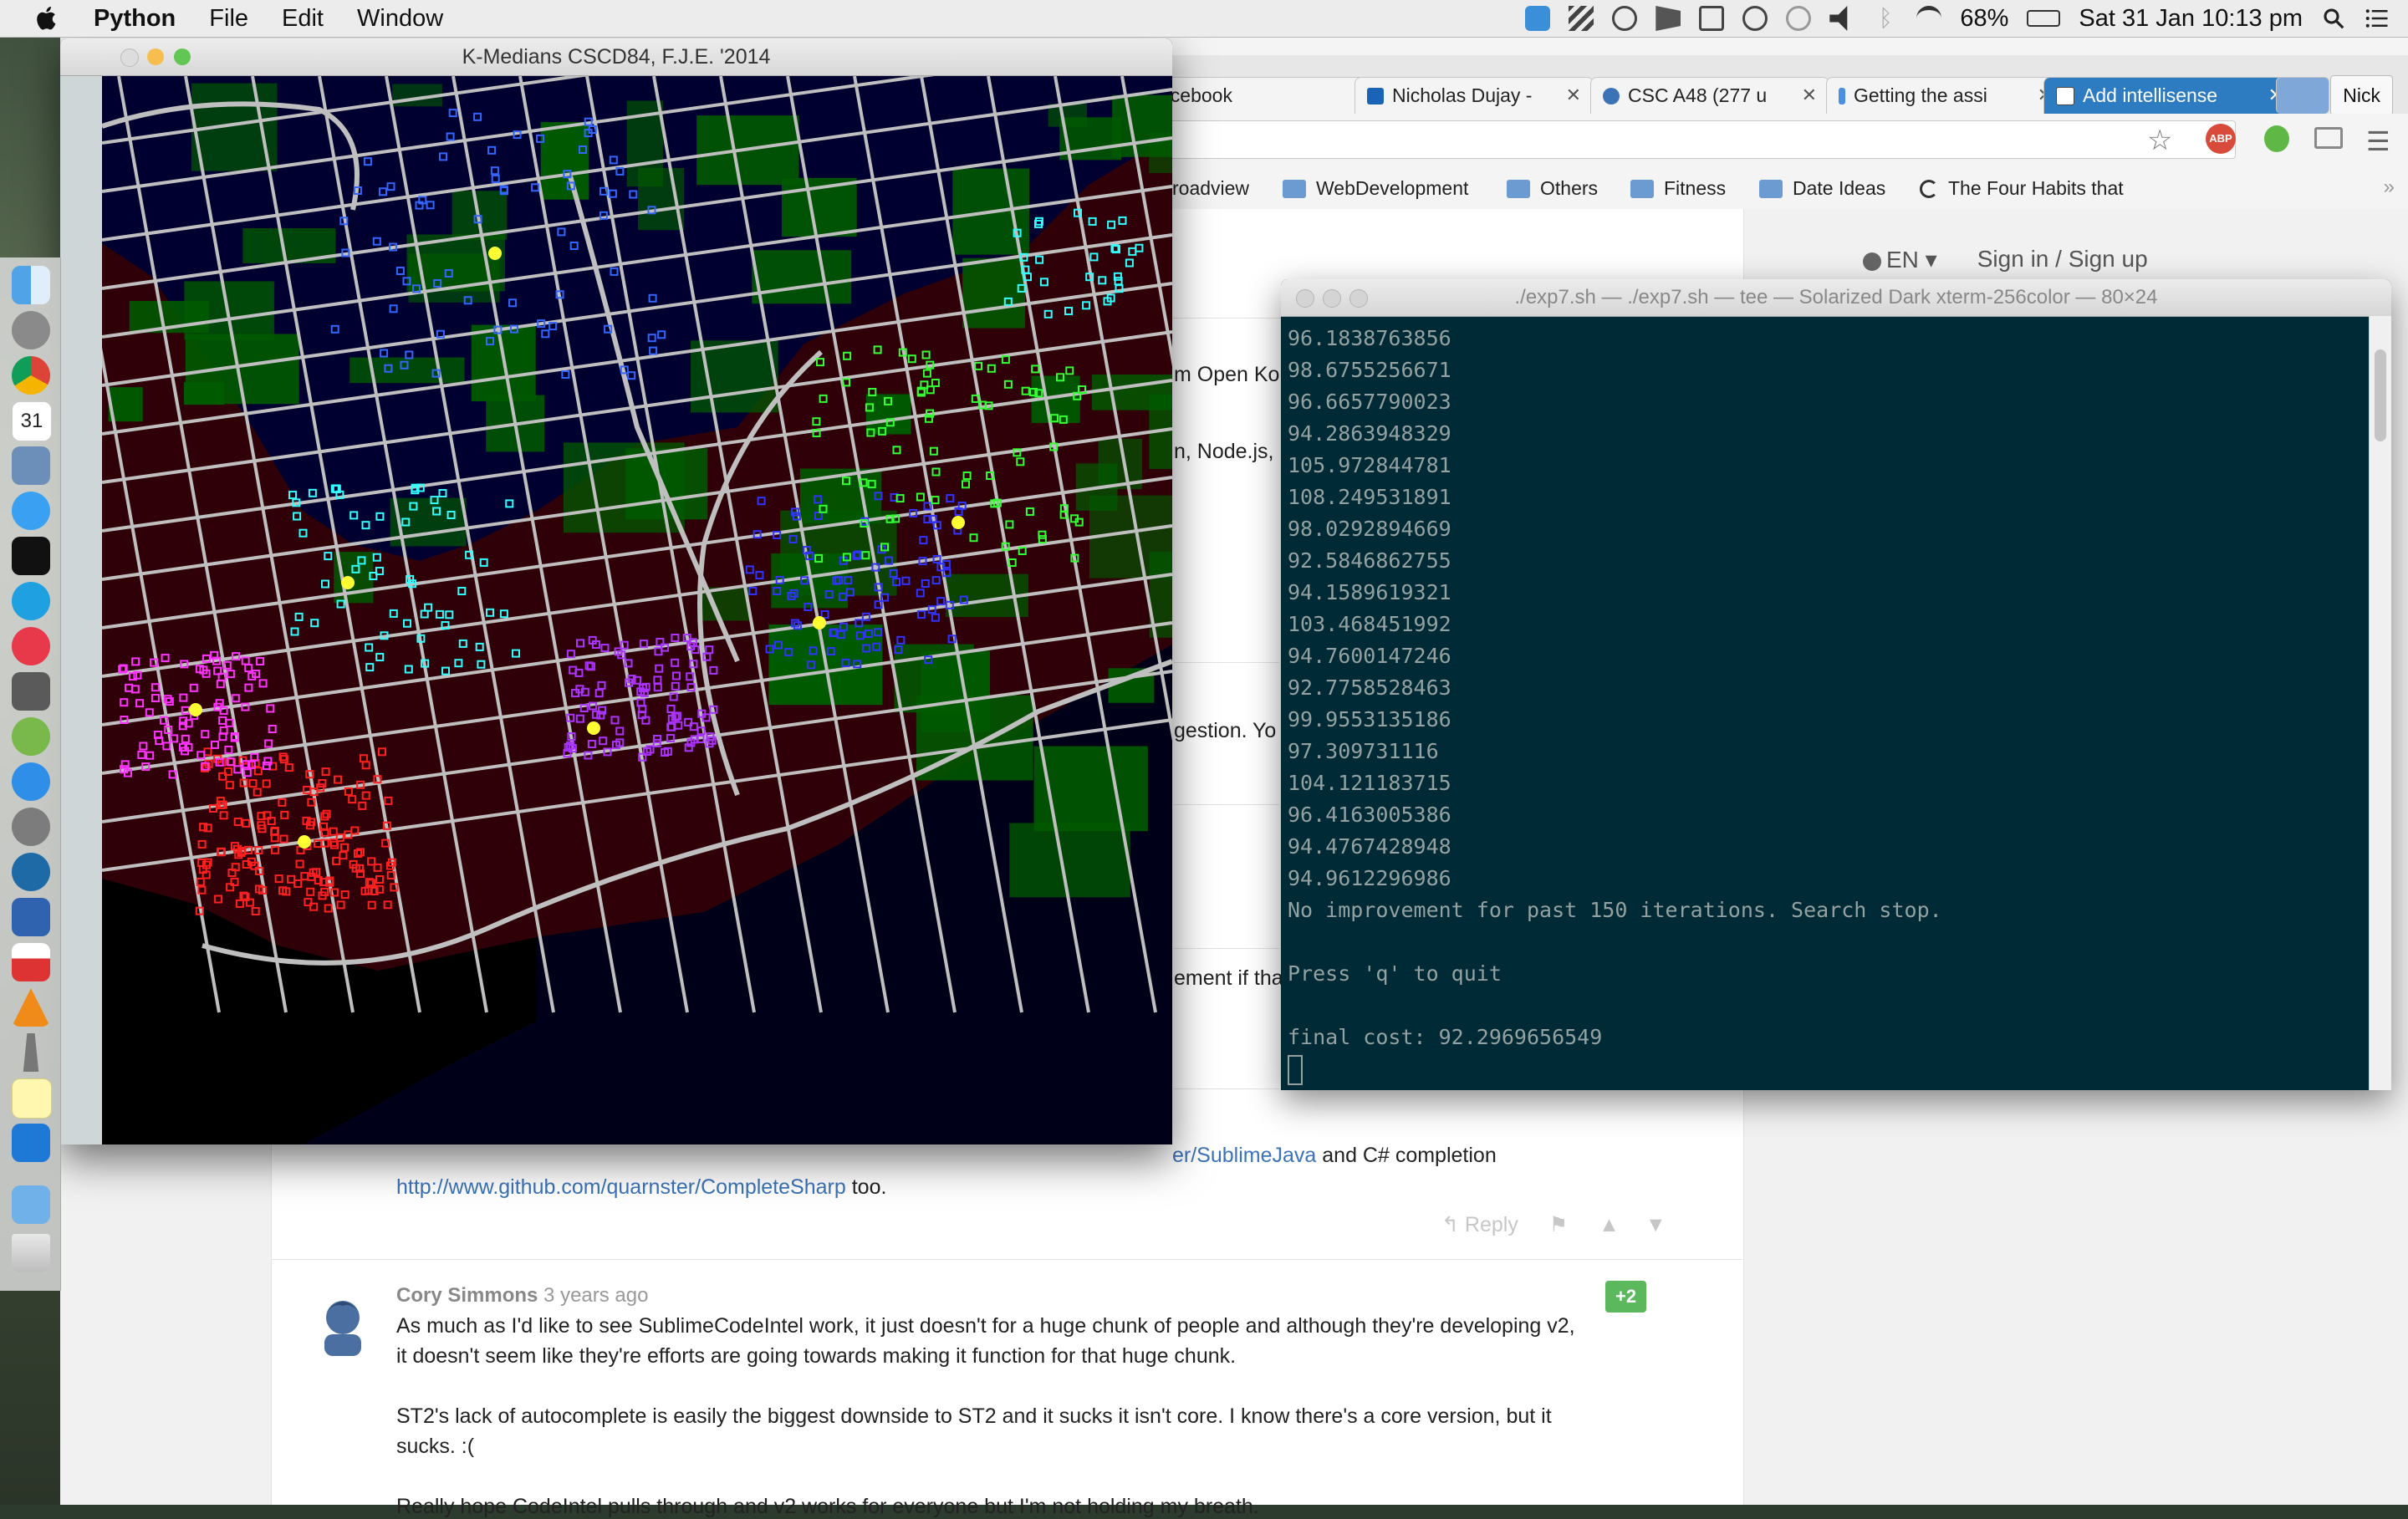 The height and width of the screenshot is (1519, 2408). Describe the element at coordinates (31, 375) in the screenshot. I see `chrome-icon` at that location.